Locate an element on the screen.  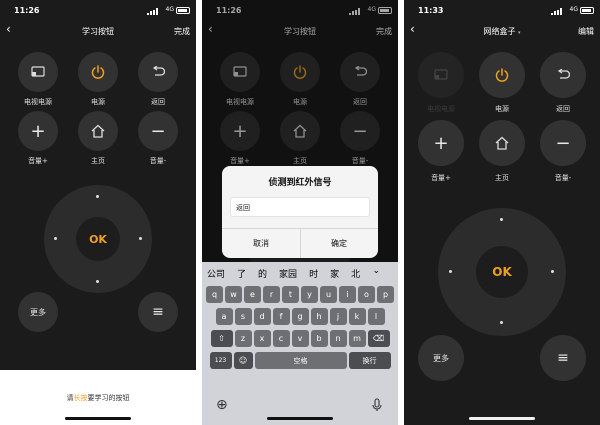
key-a: a is located at coordinates (224, 316).